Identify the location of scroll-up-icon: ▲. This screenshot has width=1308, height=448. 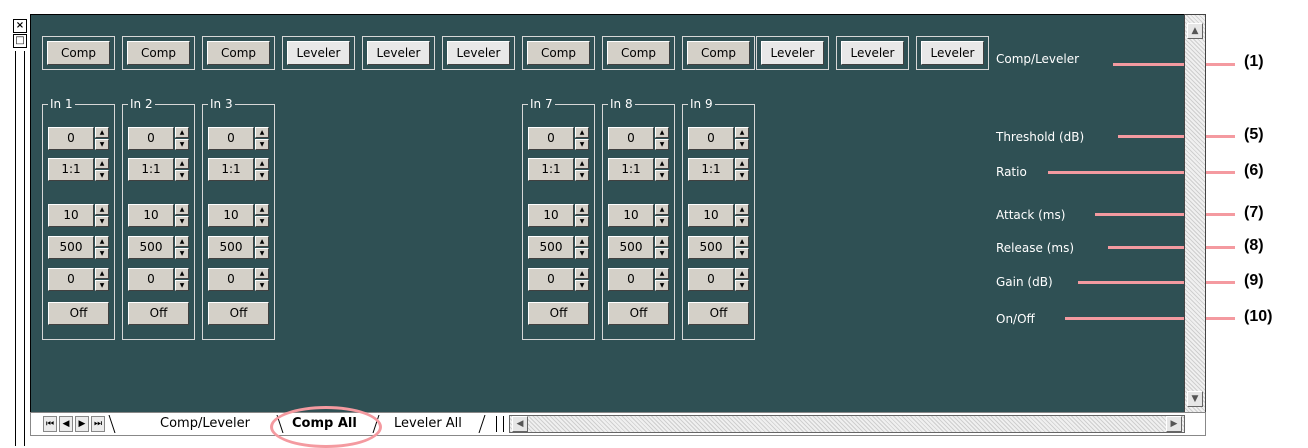
(1195, 31).